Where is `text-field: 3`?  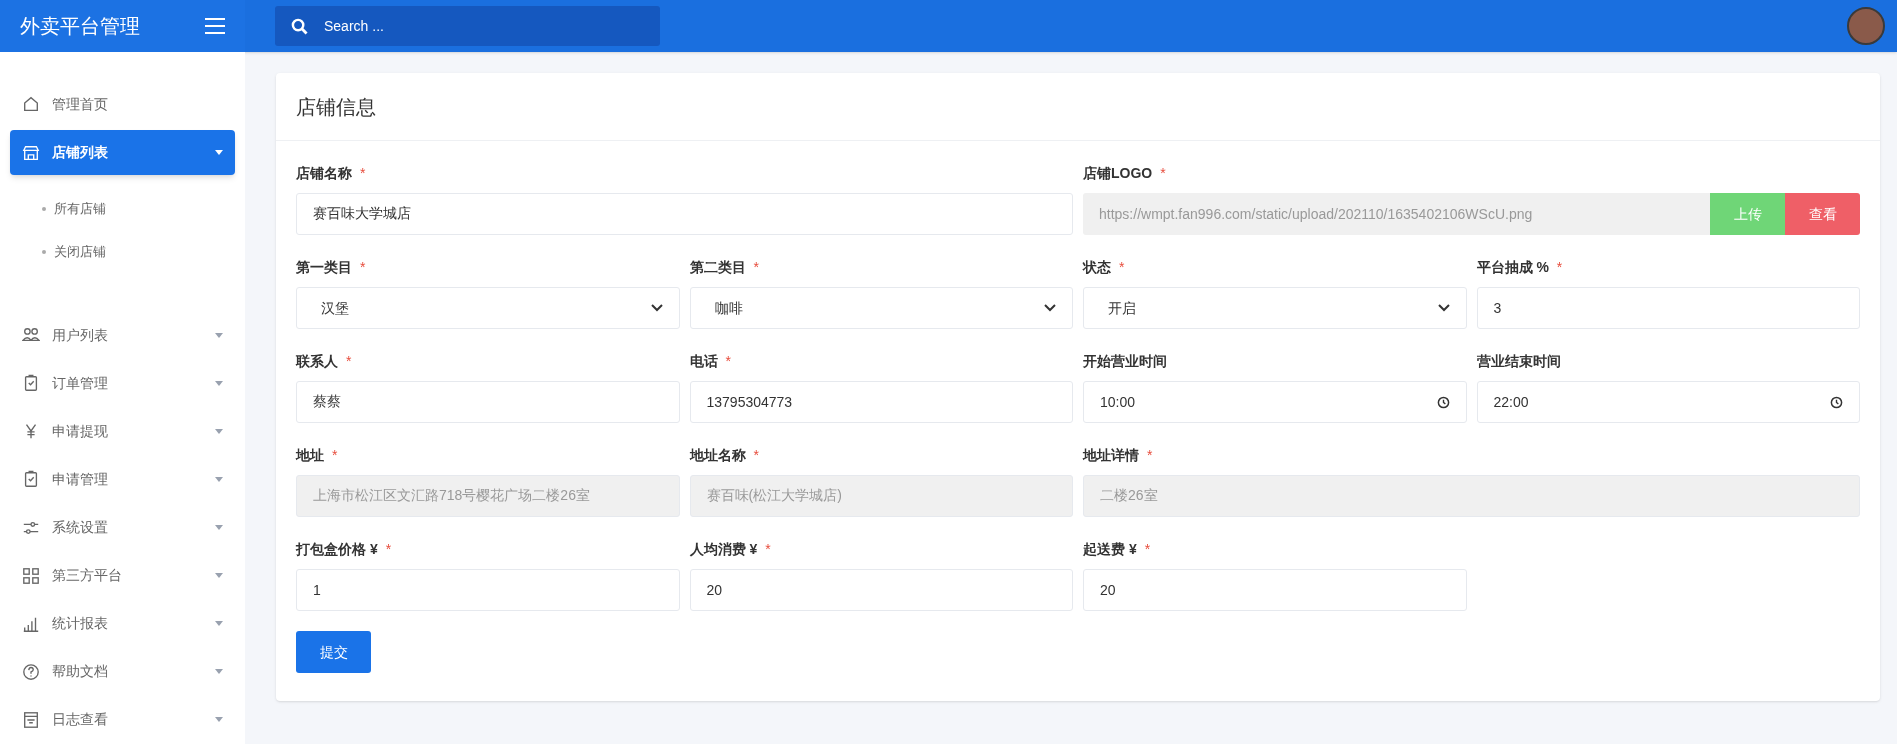
text-field: 3 is located at coordinates (1668, 308).